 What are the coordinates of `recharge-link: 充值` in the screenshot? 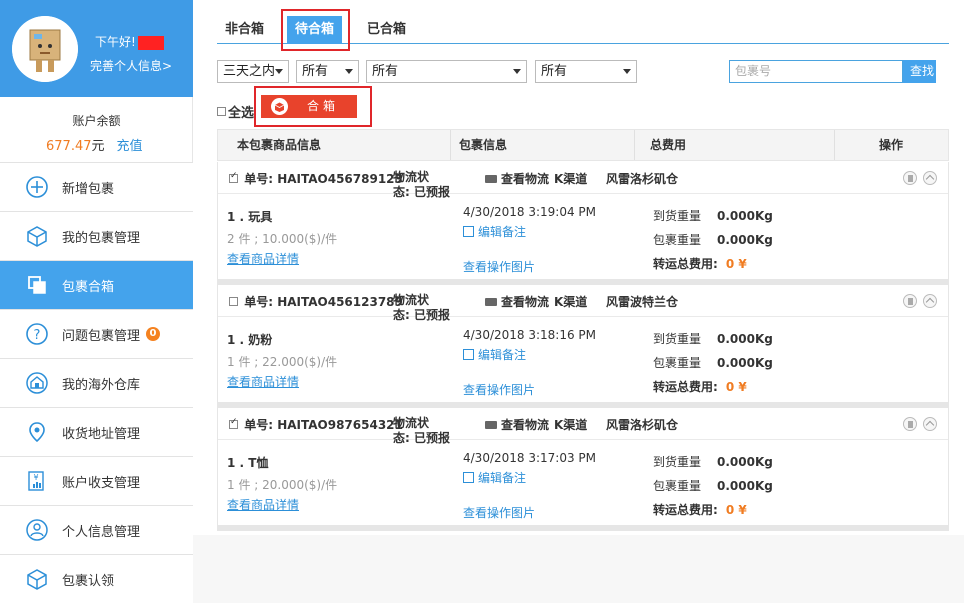 It's located at (130, 146).